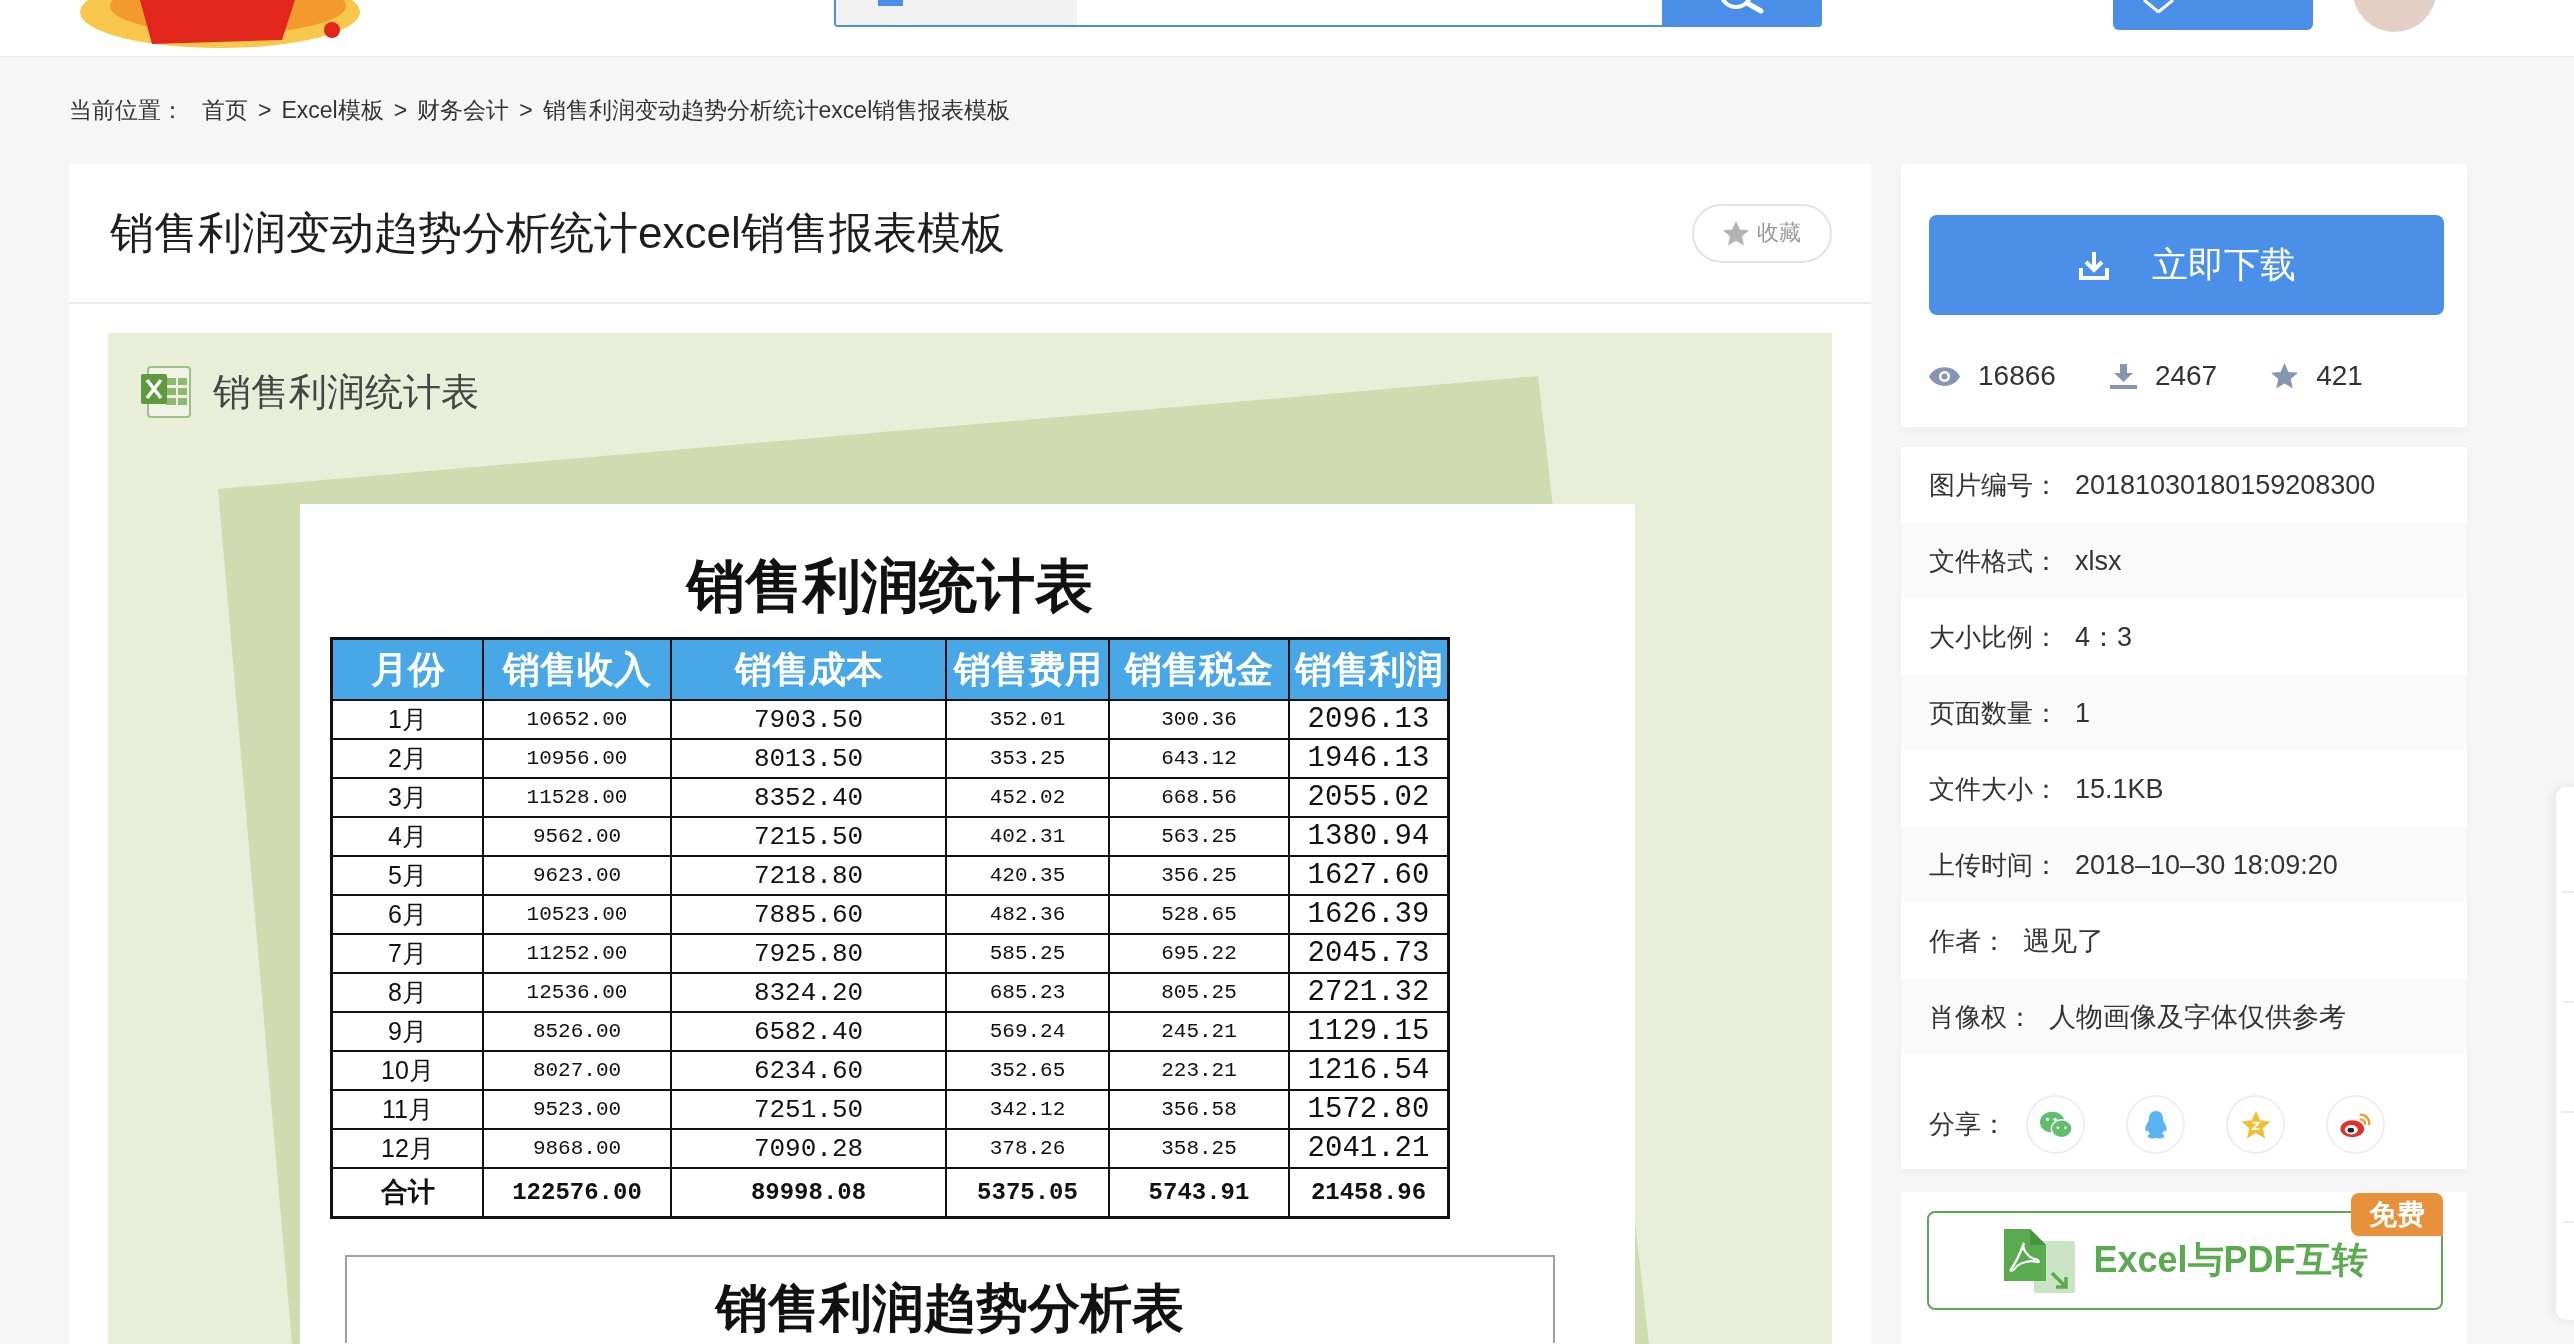 The image size is (2574, 1344). What do you see at coordinates (1994, 485) in the screenshot?
I see `info-label: 图片编号：` at bounding box center [1994, 485].